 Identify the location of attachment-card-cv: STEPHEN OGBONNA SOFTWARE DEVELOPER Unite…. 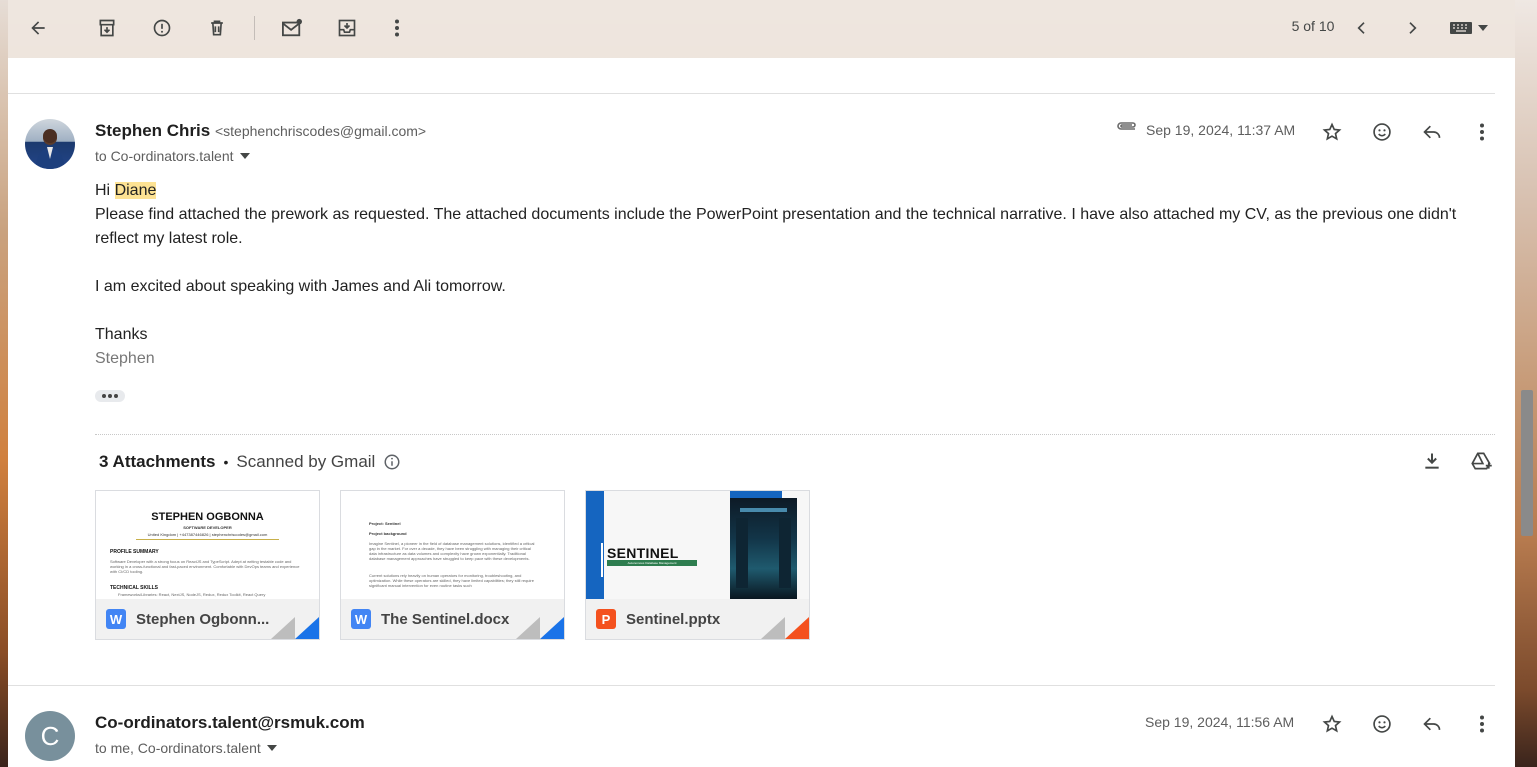
(207, 565).